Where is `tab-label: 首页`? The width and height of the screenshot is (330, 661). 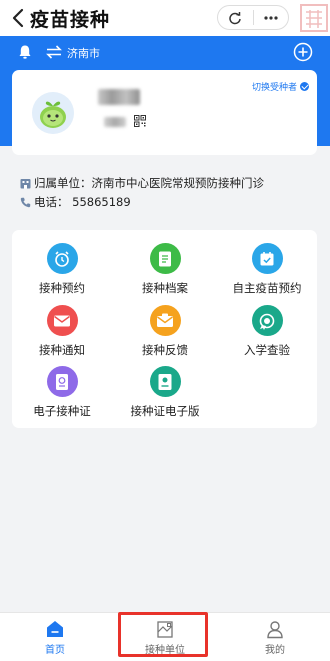
tab-label: 首页 is located at coordinates (55, 650).